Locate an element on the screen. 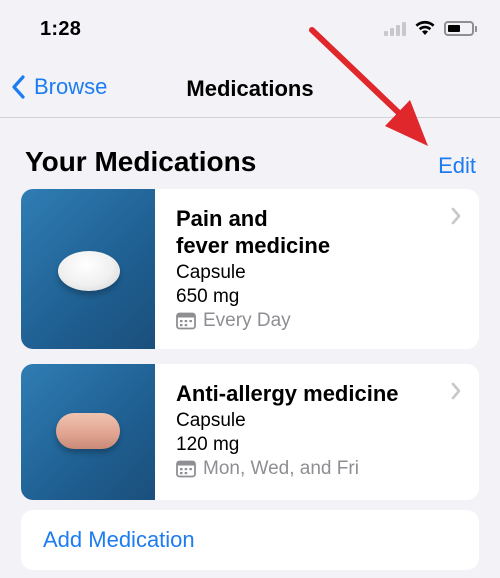  medication-name: Anti-allergy medicine is located at coordinates (287, 393).